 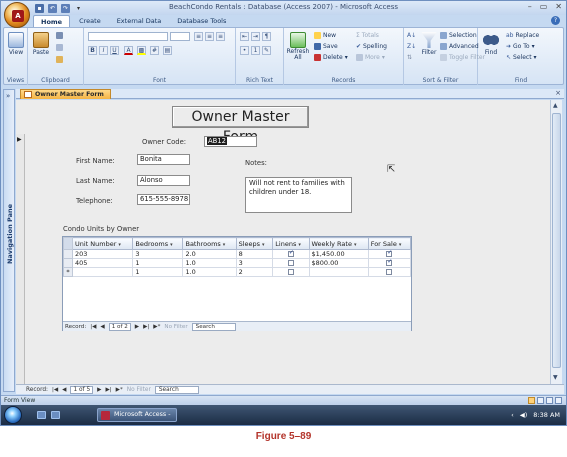 What do you see at coordinates (17, 15) in the screenshot?
I see `office-button: A` at bounding box center [17, 15].